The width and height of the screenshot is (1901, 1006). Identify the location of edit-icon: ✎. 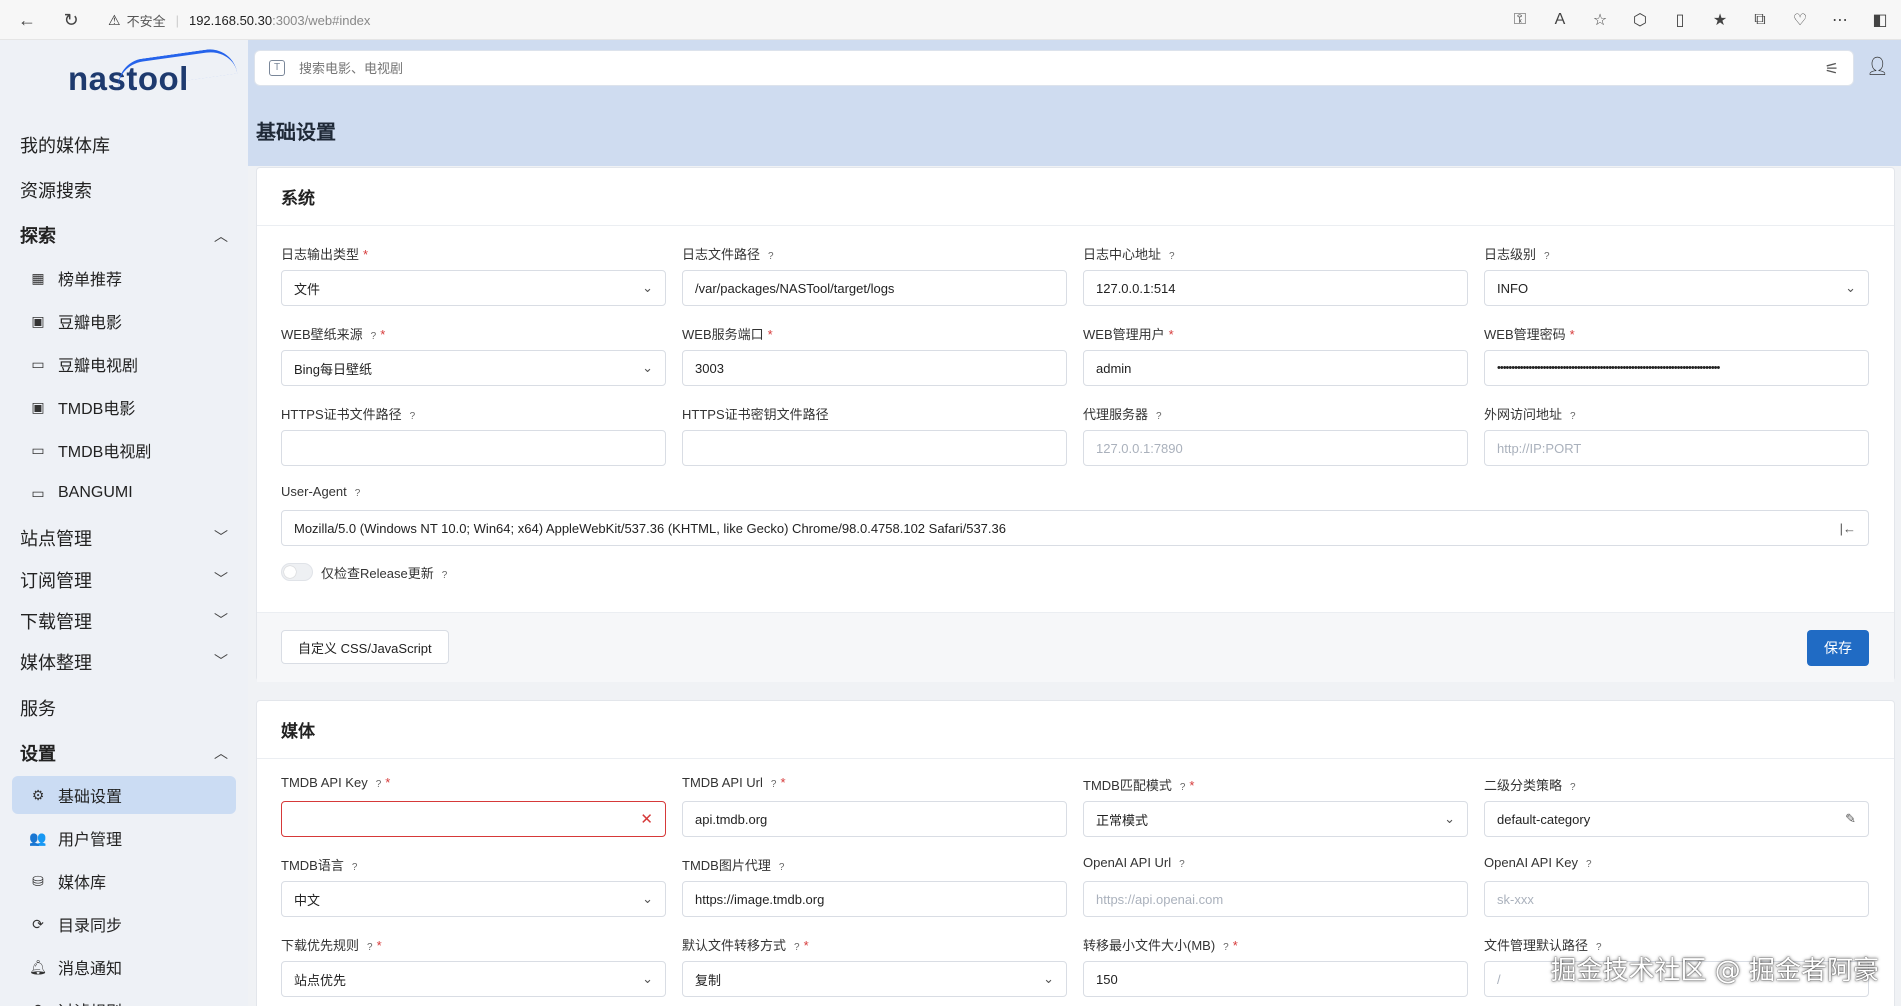
(1850, 819).